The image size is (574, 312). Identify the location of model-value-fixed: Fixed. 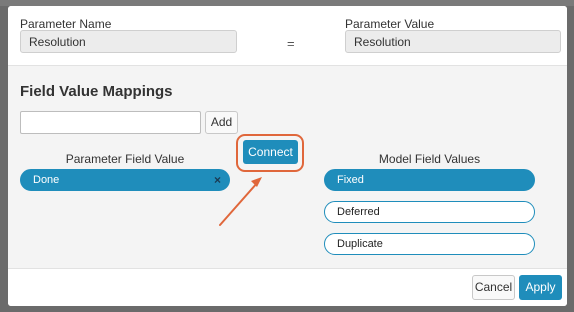
(429, 180).